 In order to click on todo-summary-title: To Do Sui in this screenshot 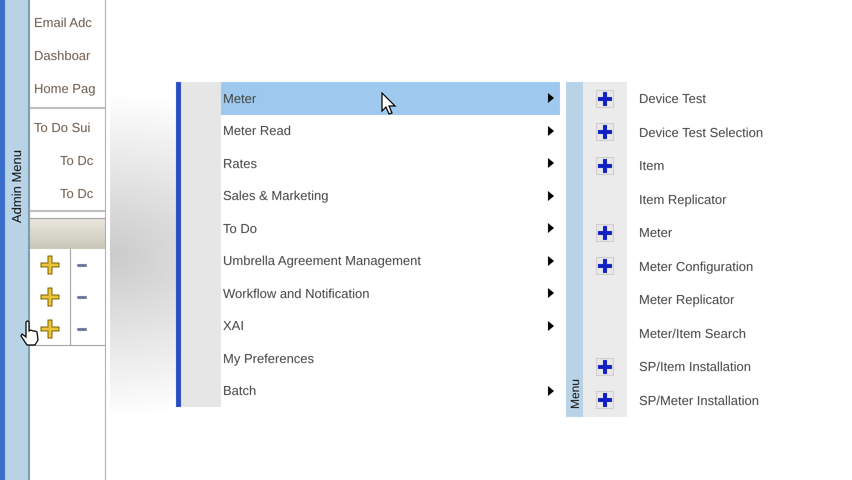, I will do `click(62, 128)`.